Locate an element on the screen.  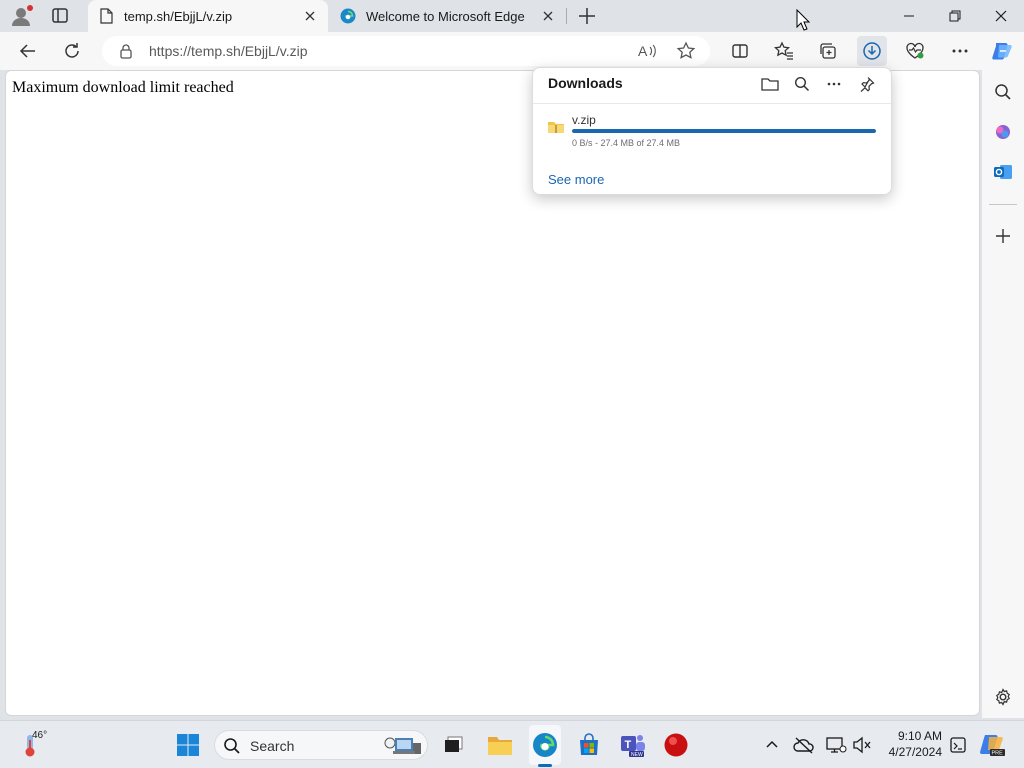
minimize-button is located at coordinates (909, 16).